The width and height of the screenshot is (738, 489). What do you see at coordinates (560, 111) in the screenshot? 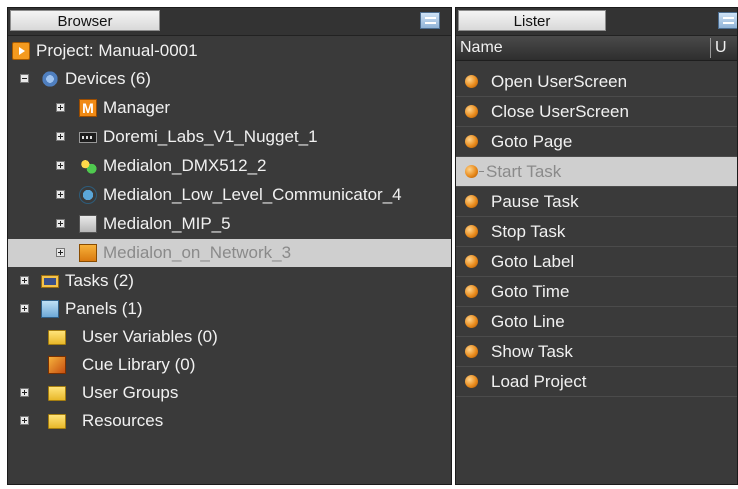
I see `lister-item-label: Close UserScreen` at bounding box center [560, 111].